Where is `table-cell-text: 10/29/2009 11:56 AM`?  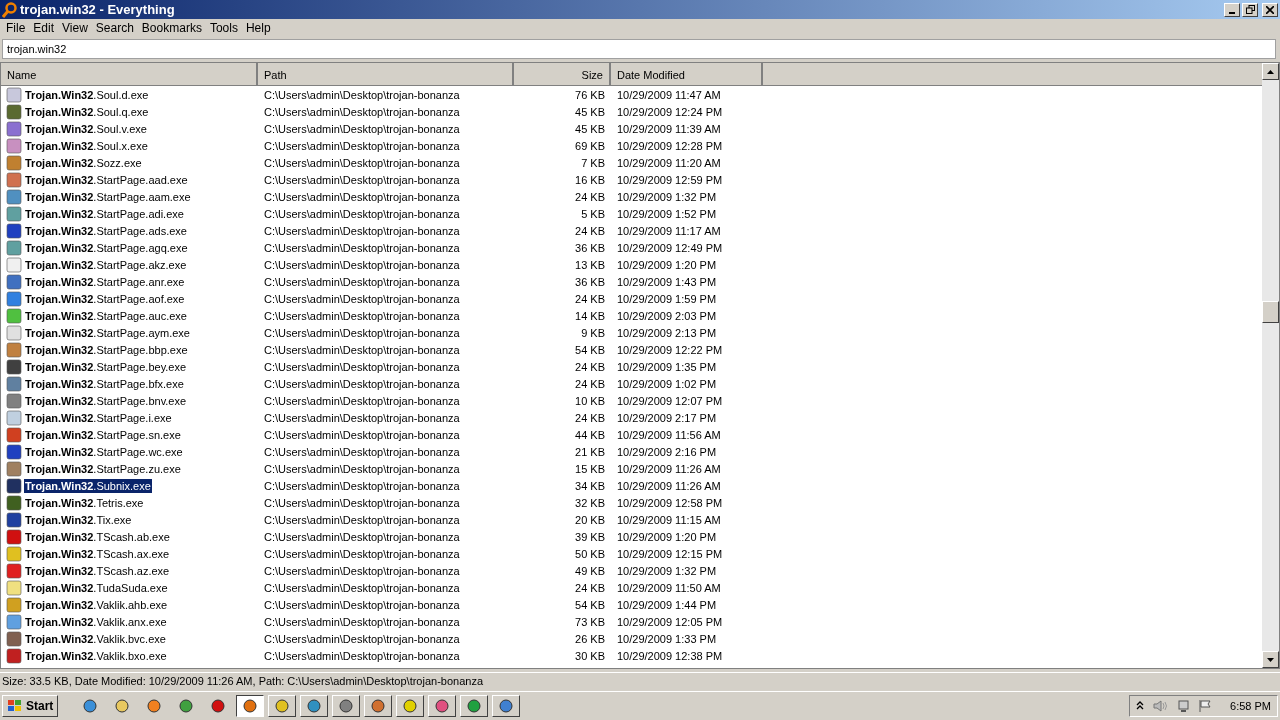
table-cell-text: 10/29/2009 11:56 AM is located at coordinates (669, 434).